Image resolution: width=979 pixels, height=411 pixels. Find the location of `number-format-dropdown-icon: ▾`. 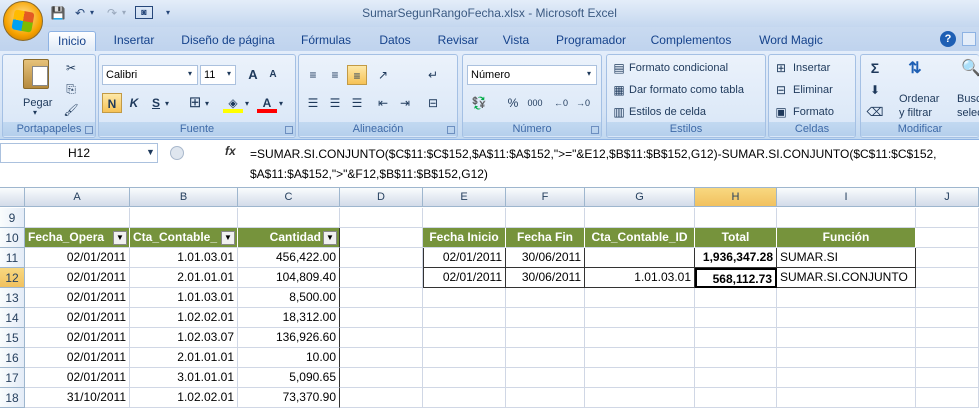

number-format-dropdown-icon: ▾ is located at coordinates (589, 73).